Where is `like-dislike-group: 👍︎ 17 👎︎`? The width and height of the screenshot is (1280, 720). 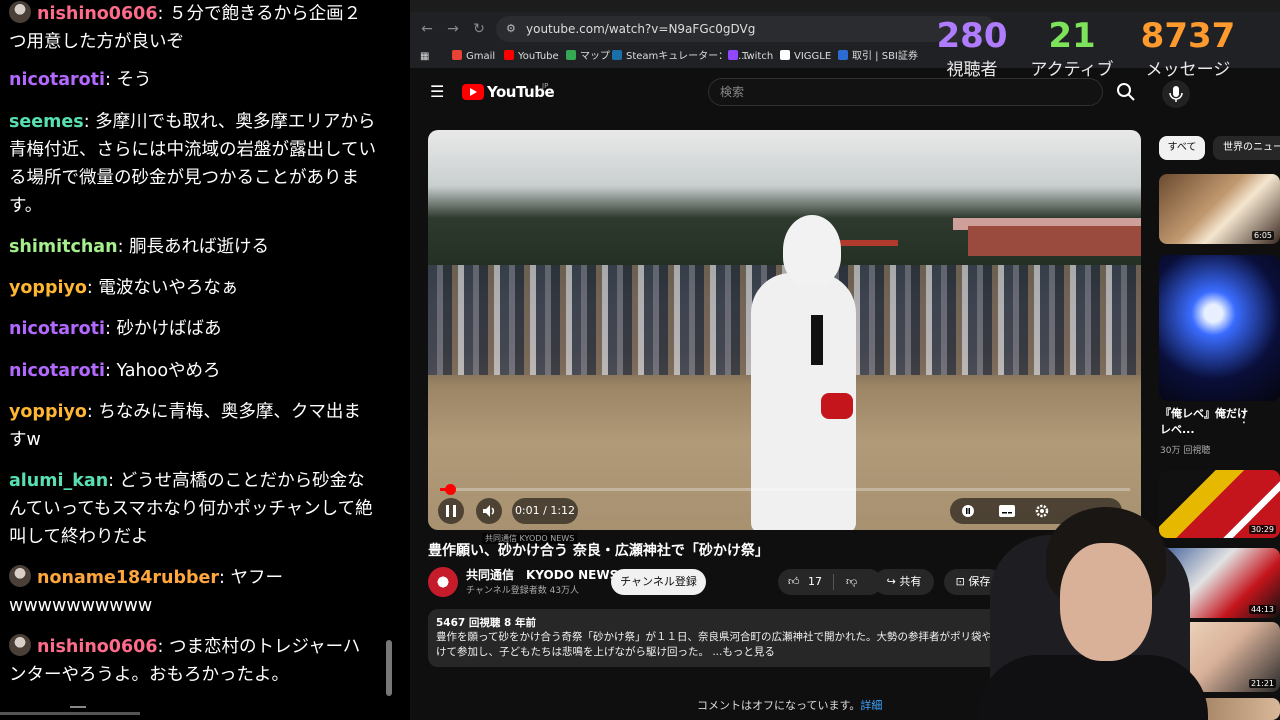 like-dislike-group: 👍︎ 17 👎︎ is located at coordinates (830, 582).